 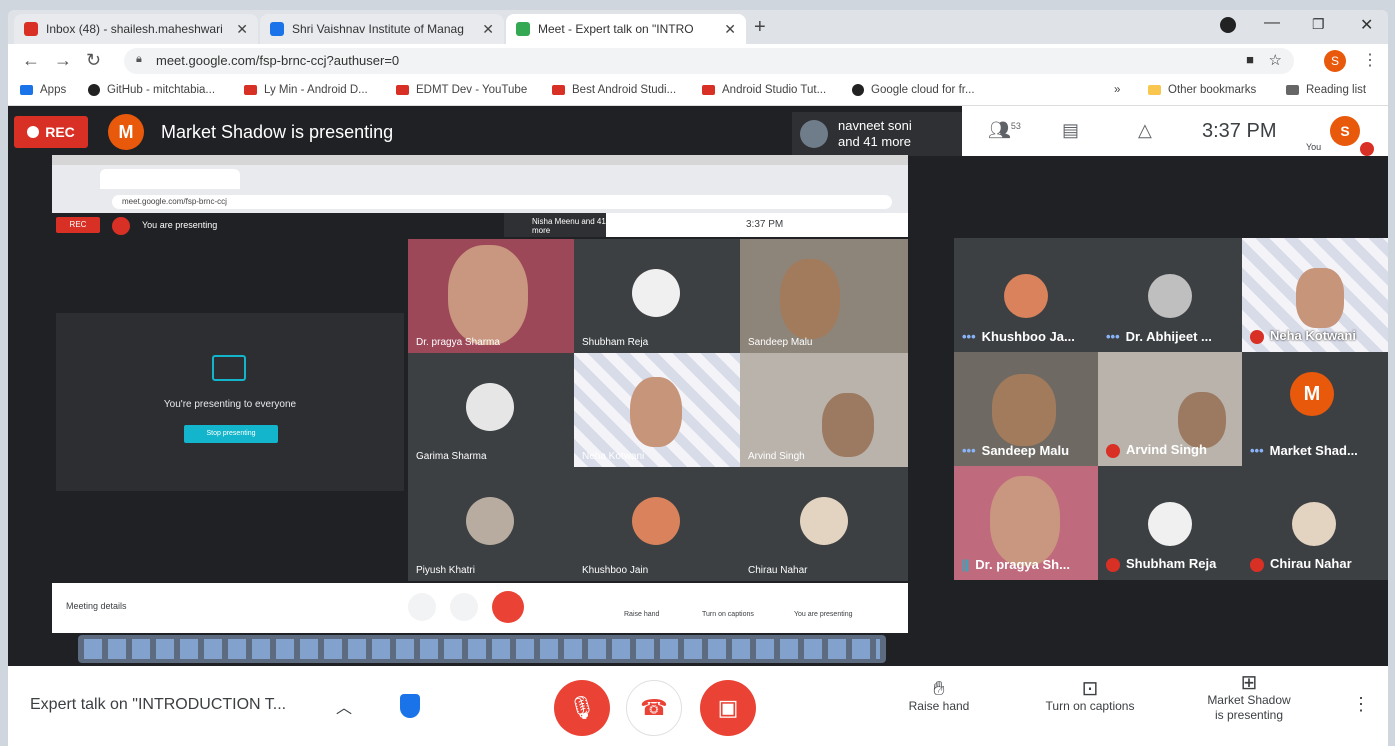 I want to click on camera-off-icon: ▣, so click(x=728, y=707).